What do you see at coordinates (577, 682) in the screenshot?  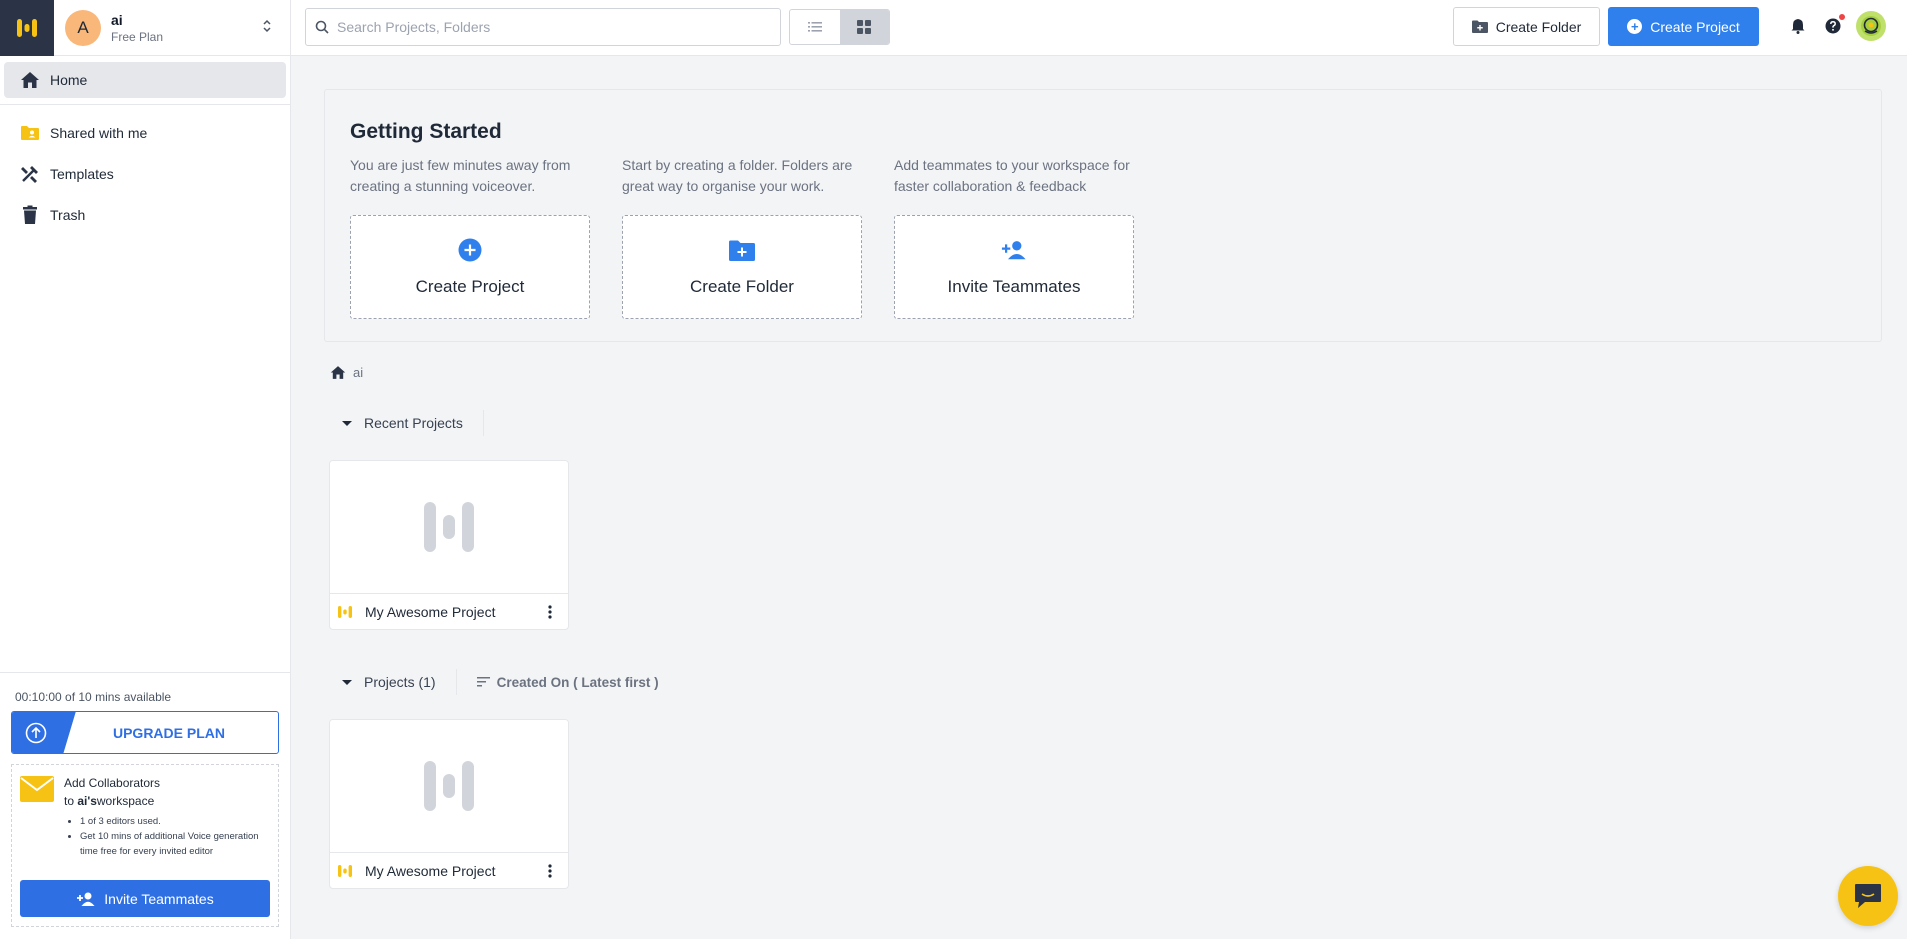 I see `sort-label: Created On ( Latest first )` at bounding box center [577, 682].